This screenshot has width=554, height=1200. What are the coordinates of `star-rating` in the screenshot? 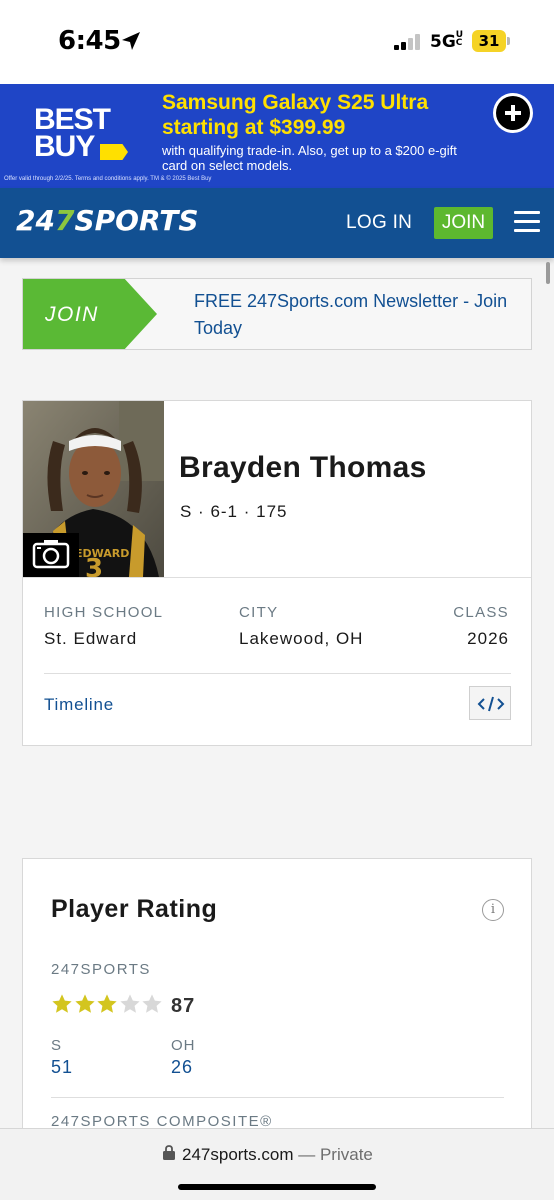 It's located at (107, 1005).